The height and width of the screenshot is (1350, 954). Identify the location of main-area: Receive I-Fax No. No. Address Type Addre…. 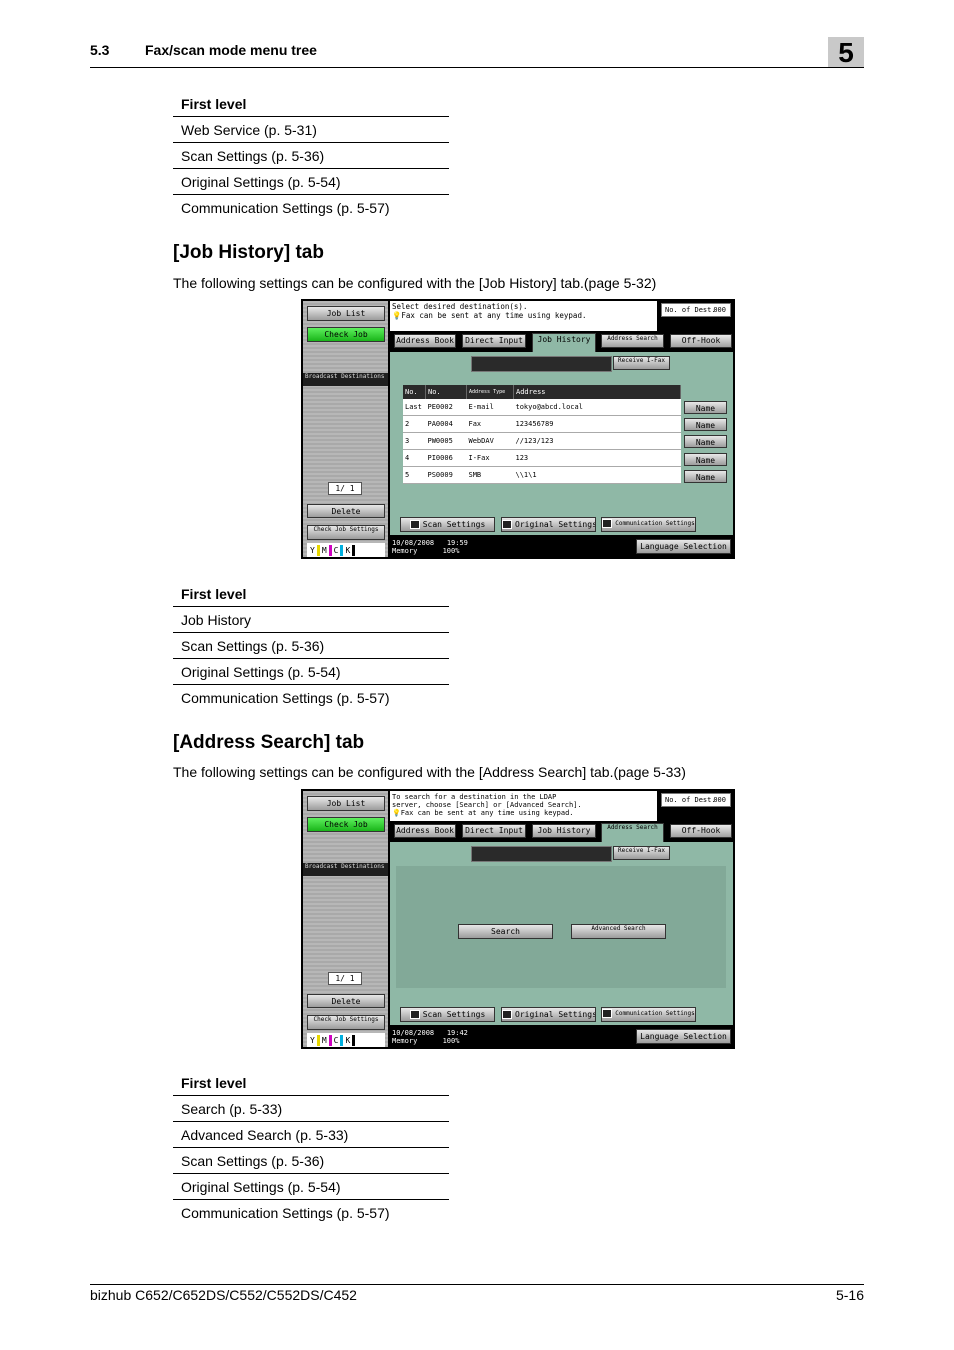
(561, 443).